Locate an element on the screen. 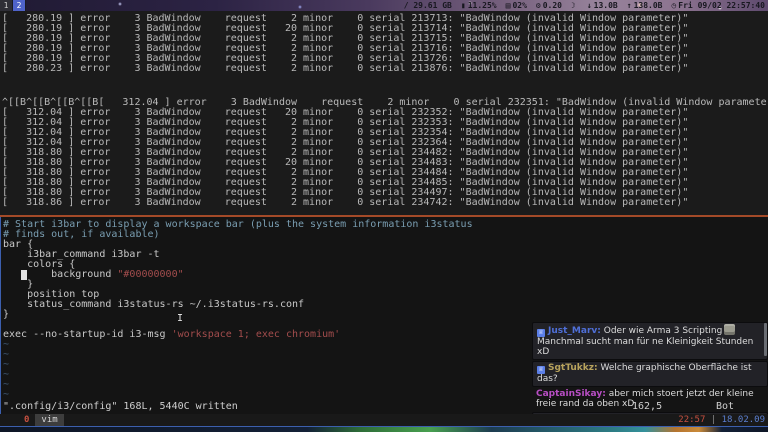 Image resolution: width=768 pixels, height=432 pixels. workspace-button-1: 1 is located at coordinates (6, 5).